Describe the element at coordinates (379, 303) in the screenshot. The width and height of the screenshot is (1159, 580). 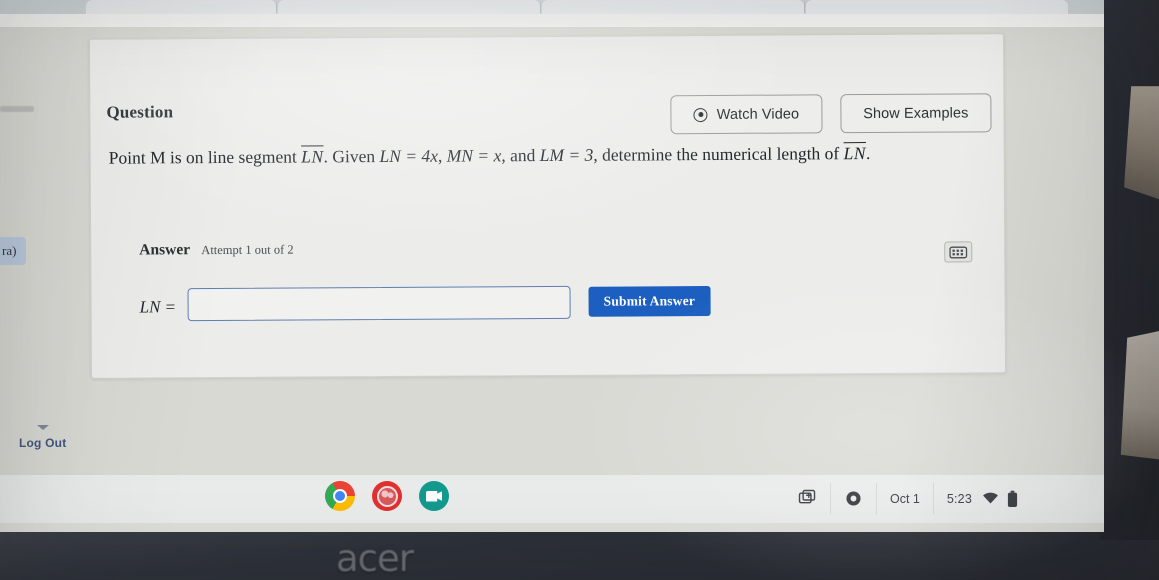
I see `answer-input` at that location.